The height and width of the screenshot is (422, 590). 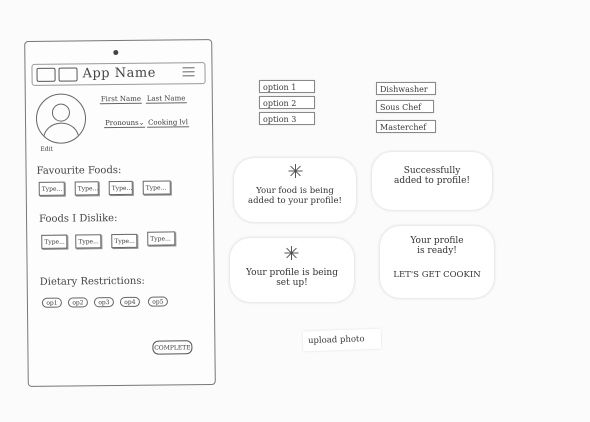 I want to click on dietary-option-2: op2, so click(x=77, y=302).